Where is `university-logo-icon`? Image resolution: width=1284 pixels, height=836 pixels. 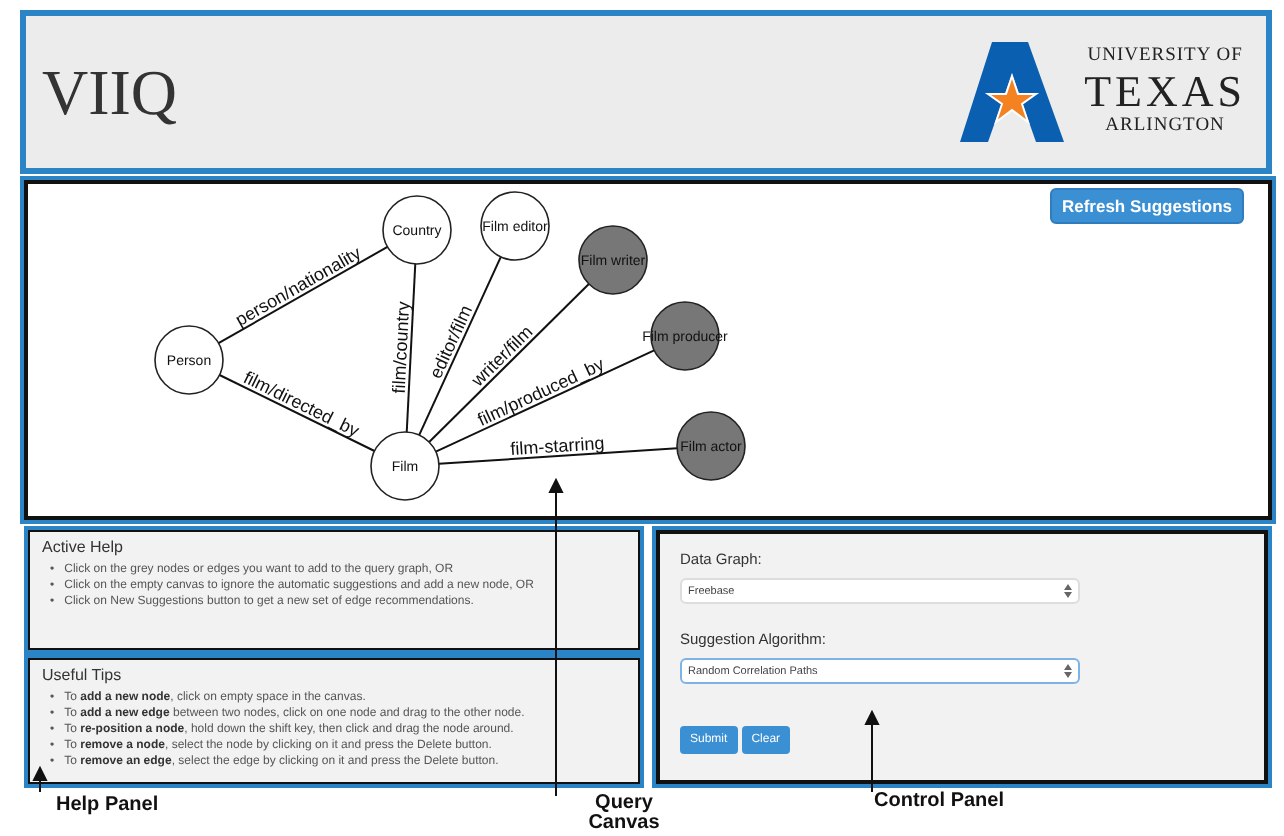 university-logo-icon is located at coordinates (1012, 92).